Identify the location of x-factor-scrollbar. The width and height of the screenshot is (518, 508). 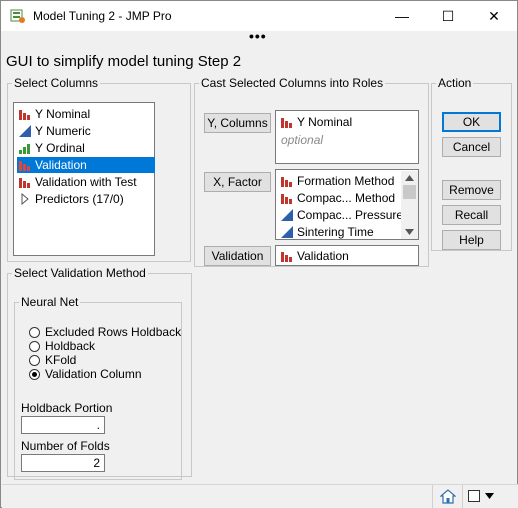
(409, 205).